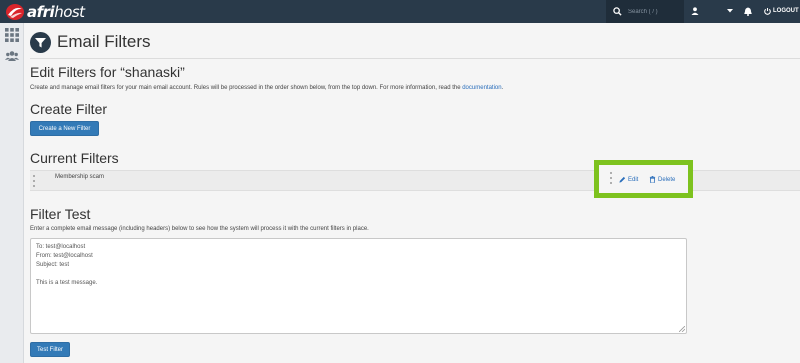 The width and height of the screenshot is (800, 363). I want to click on edit-filter-link: Edit, so click(628, 179).